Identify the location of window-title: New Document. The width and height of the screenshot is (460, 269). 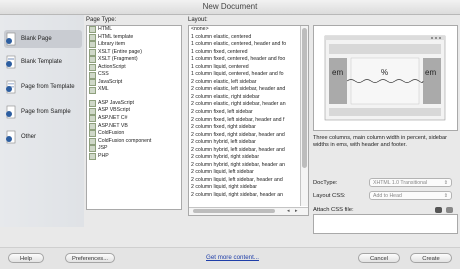
(230, 7).